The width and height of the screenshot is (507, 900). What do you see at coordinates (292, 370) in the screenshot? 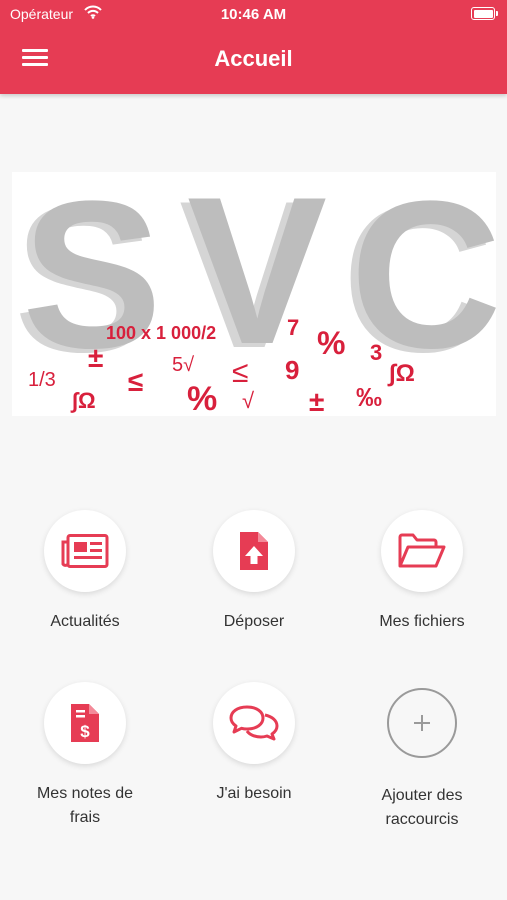
I see `logo-symbol: 9` at bounding box center [292, 370].